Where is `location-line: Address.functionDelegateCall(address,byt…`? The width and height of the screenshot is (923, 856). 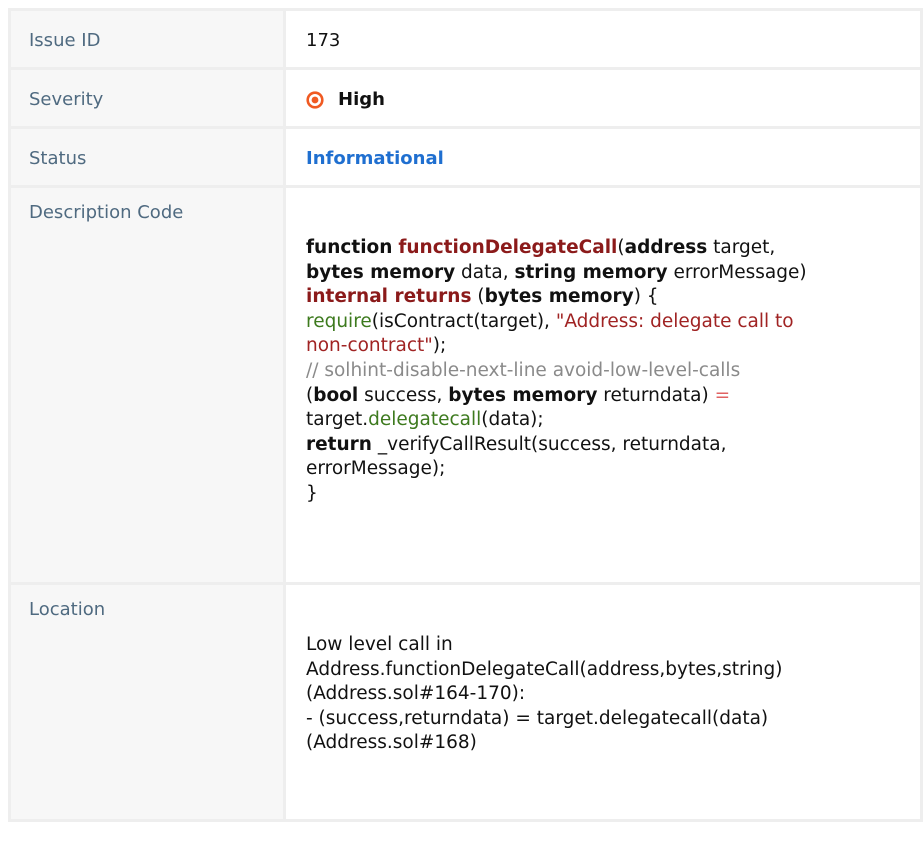 location-line: Address.functionDelegateCall(address,byt… is located at coordinates (544, 669).